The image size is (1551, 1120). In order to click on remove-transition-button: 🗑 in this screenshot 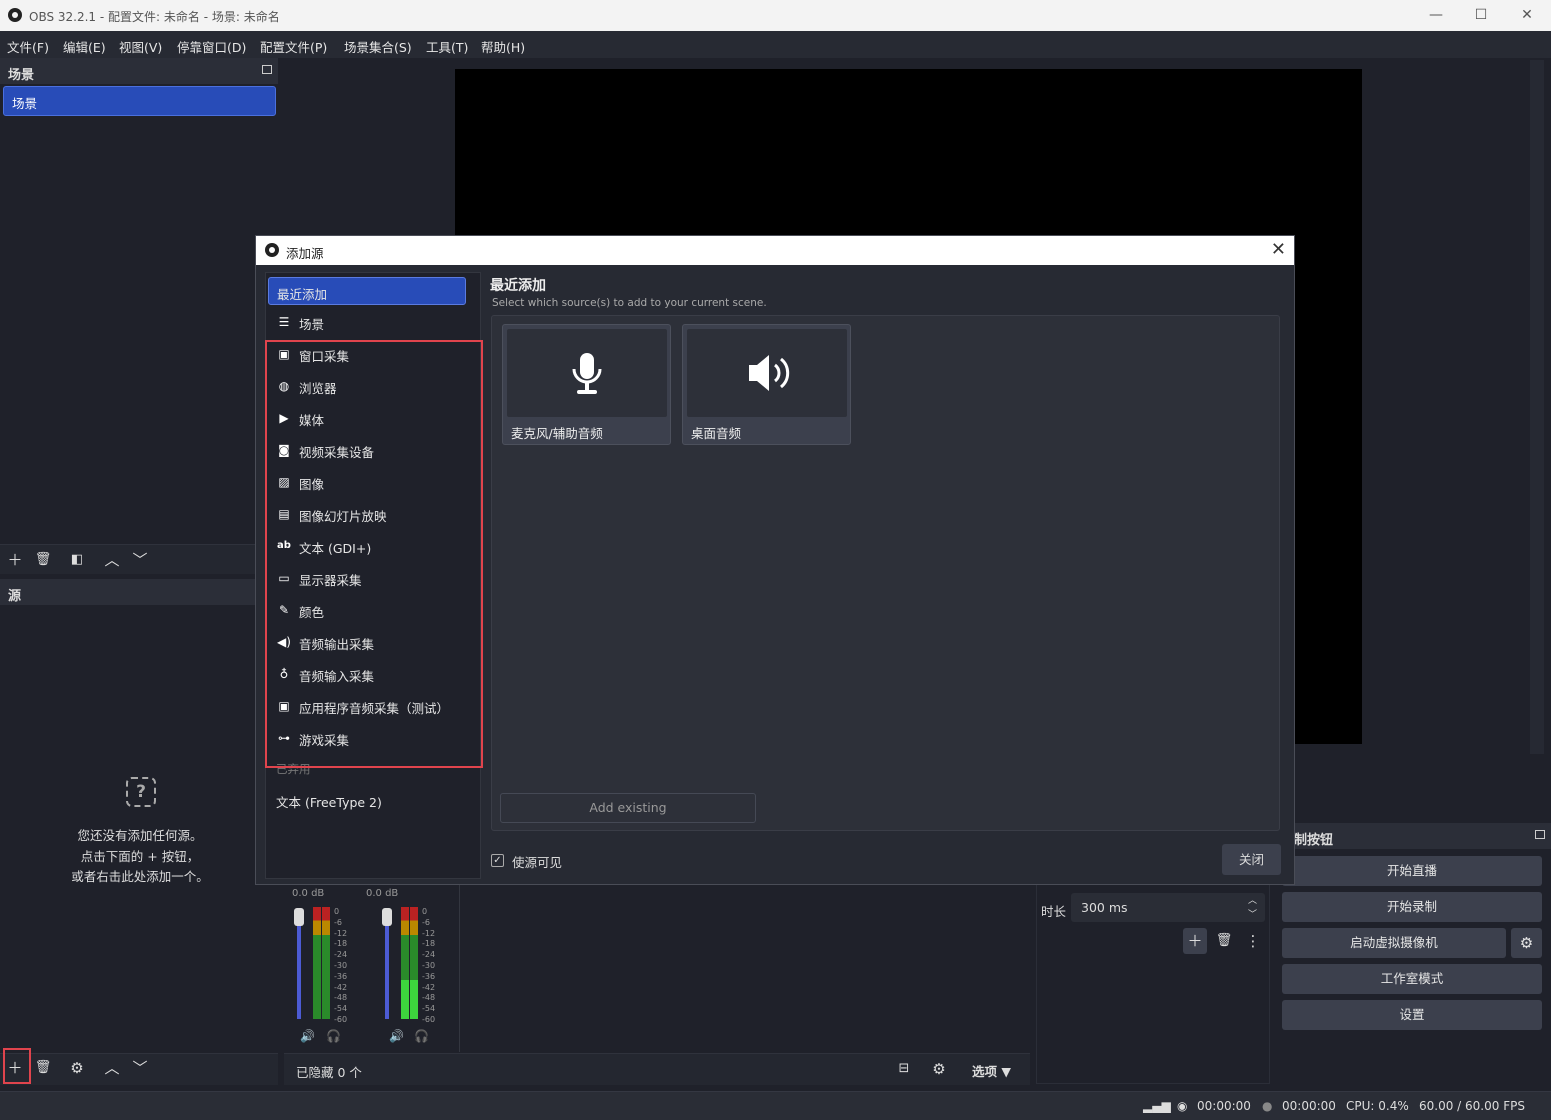, I will do `click(1224, 941)`.